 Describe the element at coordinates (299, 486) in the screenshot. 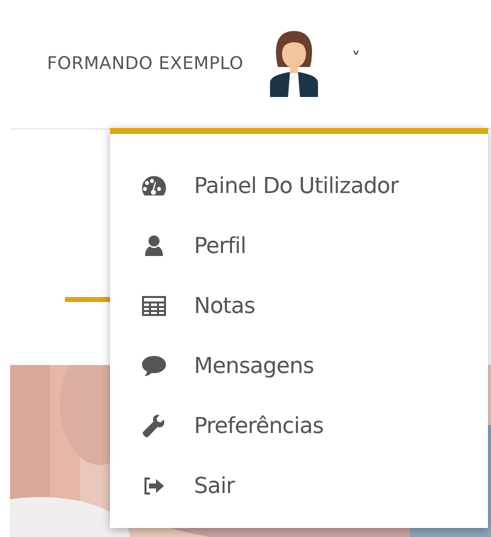

I see `menu-item: Sair` at that location.